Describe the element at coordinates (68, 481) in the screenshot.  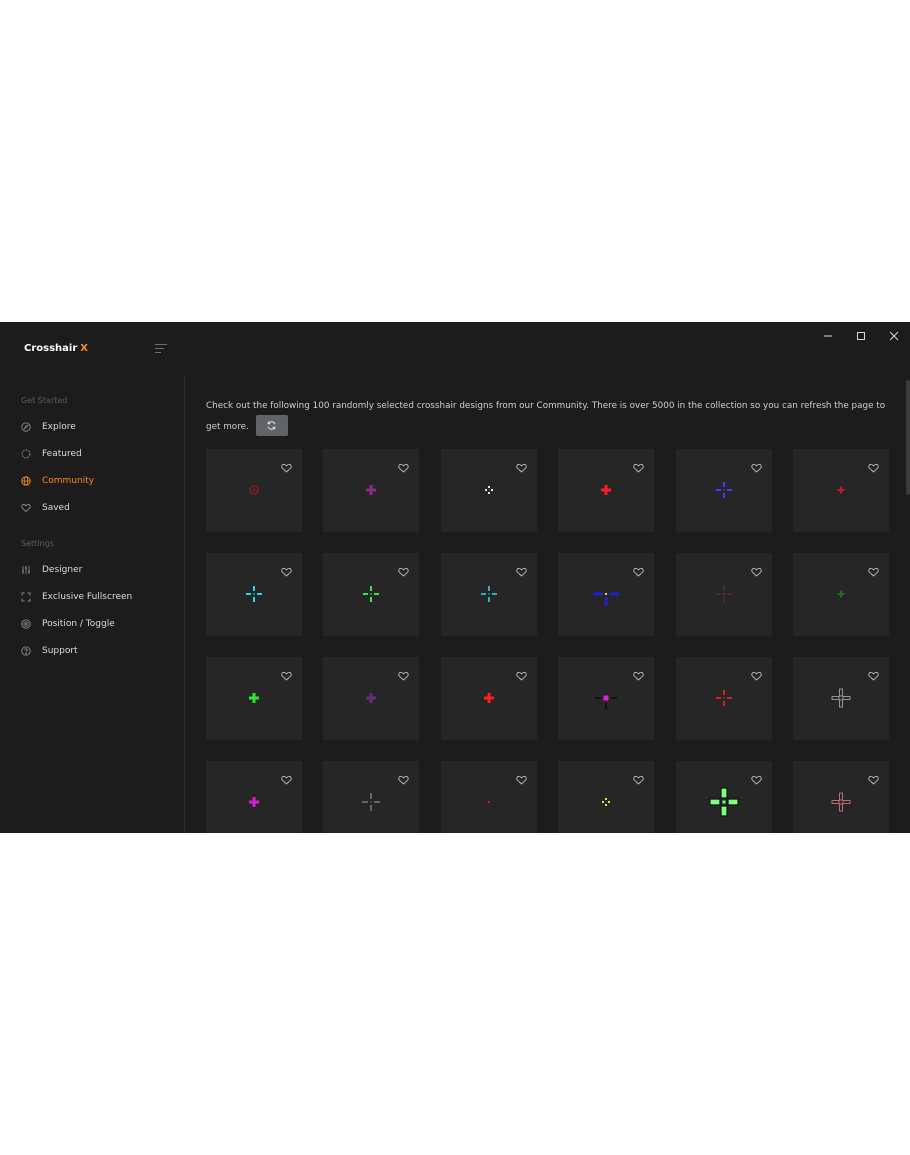
I see `sidebar-item-label: Community` at that location.